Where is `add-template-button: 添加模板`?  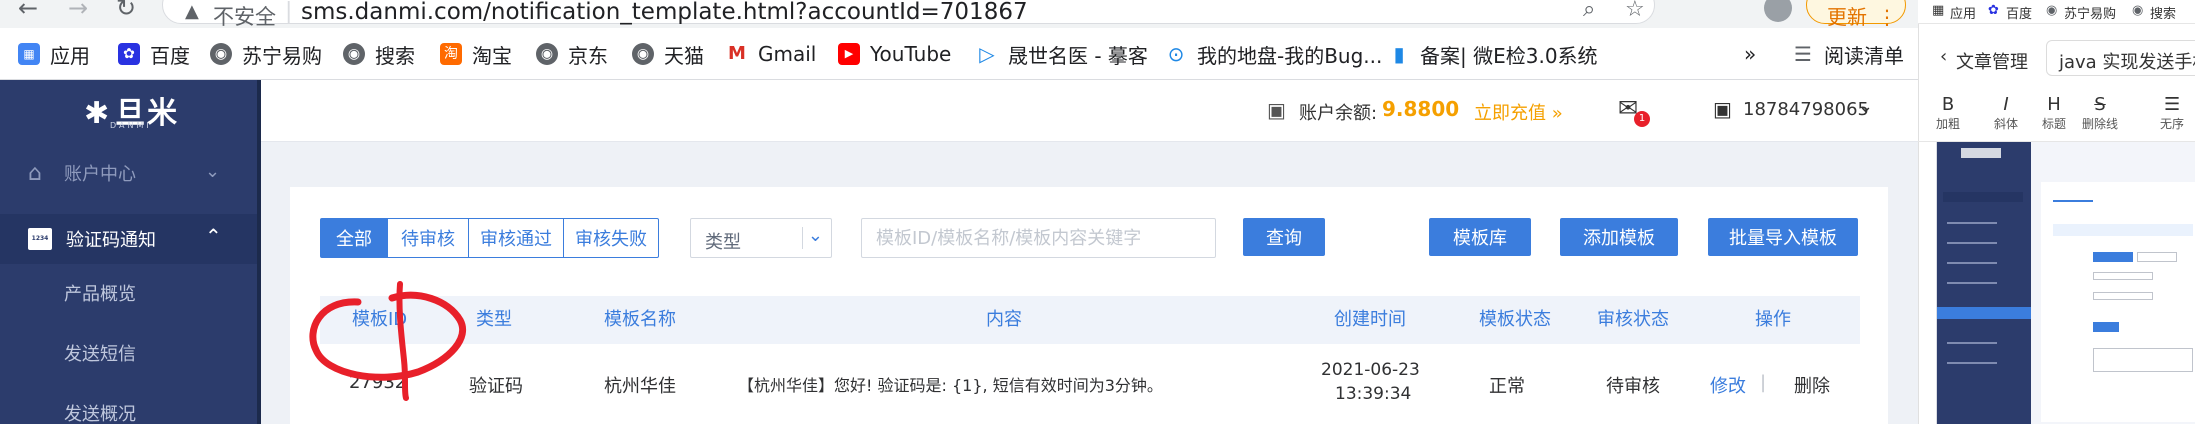 add-template-button: 添加模板 is located at coordinates (1619, 237).